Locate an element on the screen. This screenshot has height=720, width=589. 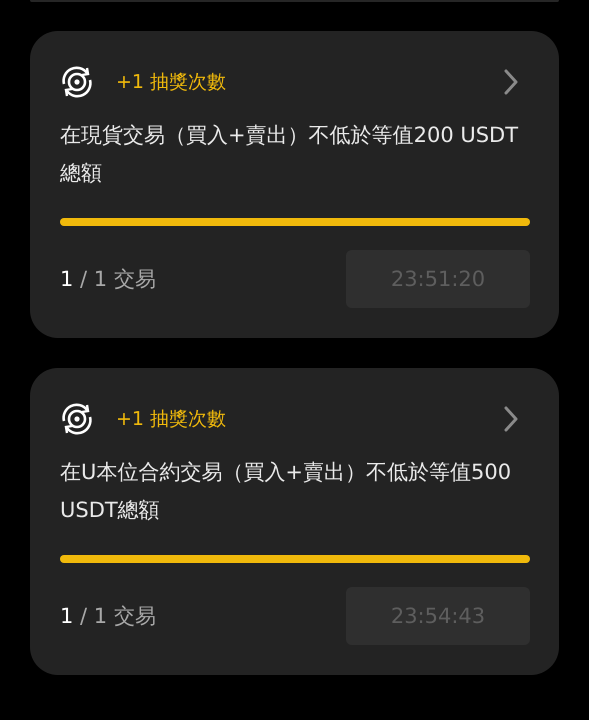
task-description: 在現貨交易（買入+賣出）不低於等值200 USDT總額 is located at coordinates (290, 154).